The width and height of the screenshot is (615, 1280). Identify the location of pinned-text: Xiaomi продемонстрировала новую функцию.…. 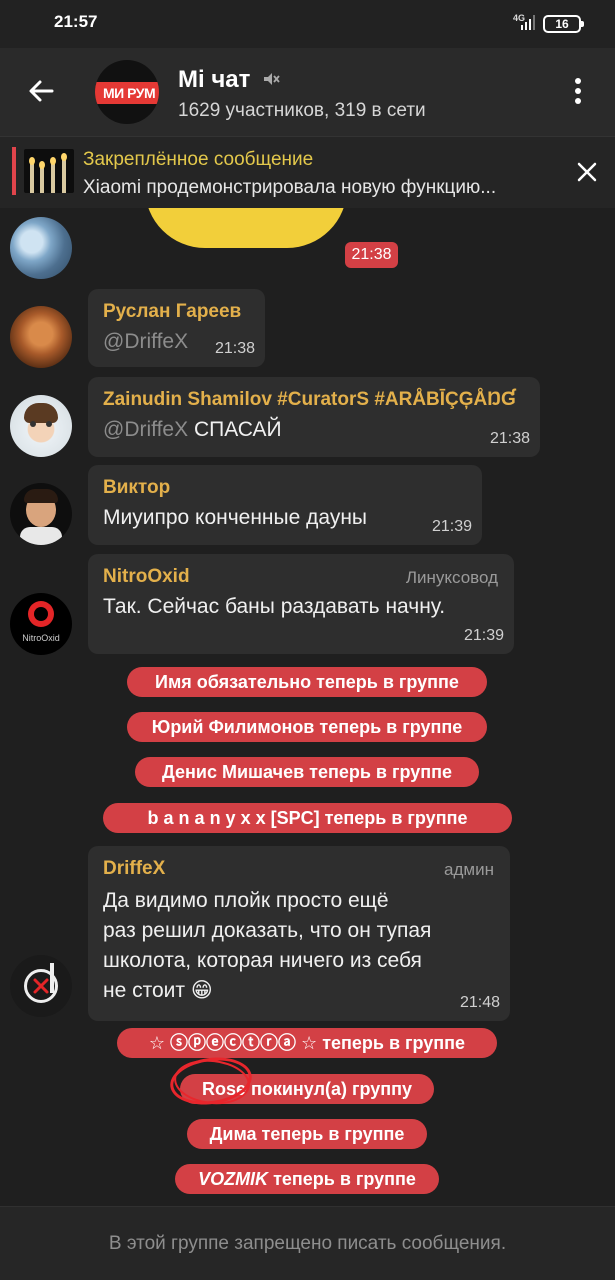
(290, 187).